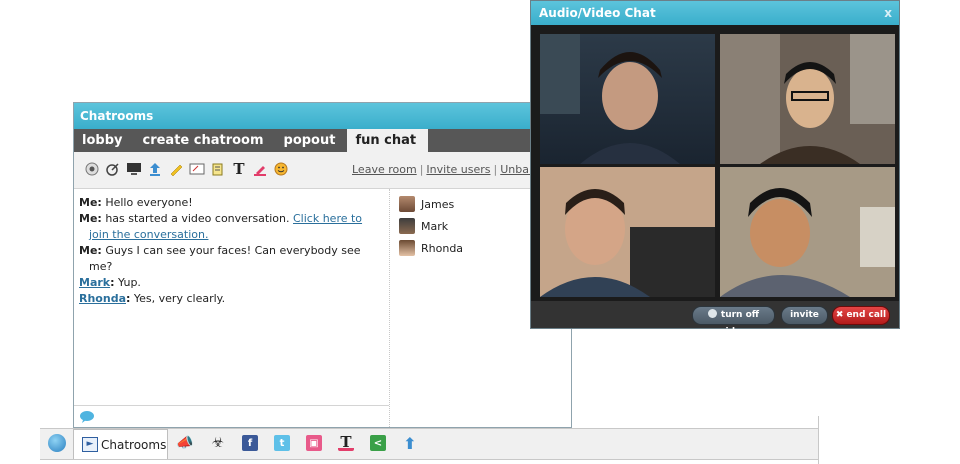  What do you see at coordinates (378, 443) in the screenshot?
I see `share-icon: <` at bounding box center [378, 443].